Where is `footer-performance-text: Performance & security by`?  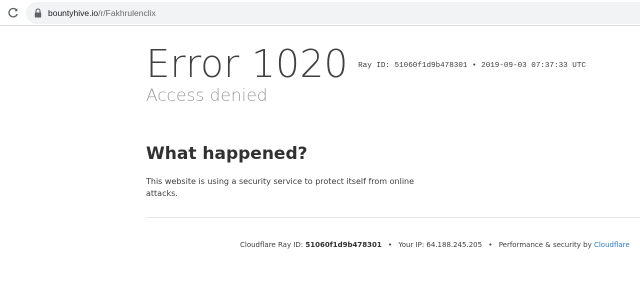 footer-performance-text: Performance & security by is located at coordinates (545, 245).